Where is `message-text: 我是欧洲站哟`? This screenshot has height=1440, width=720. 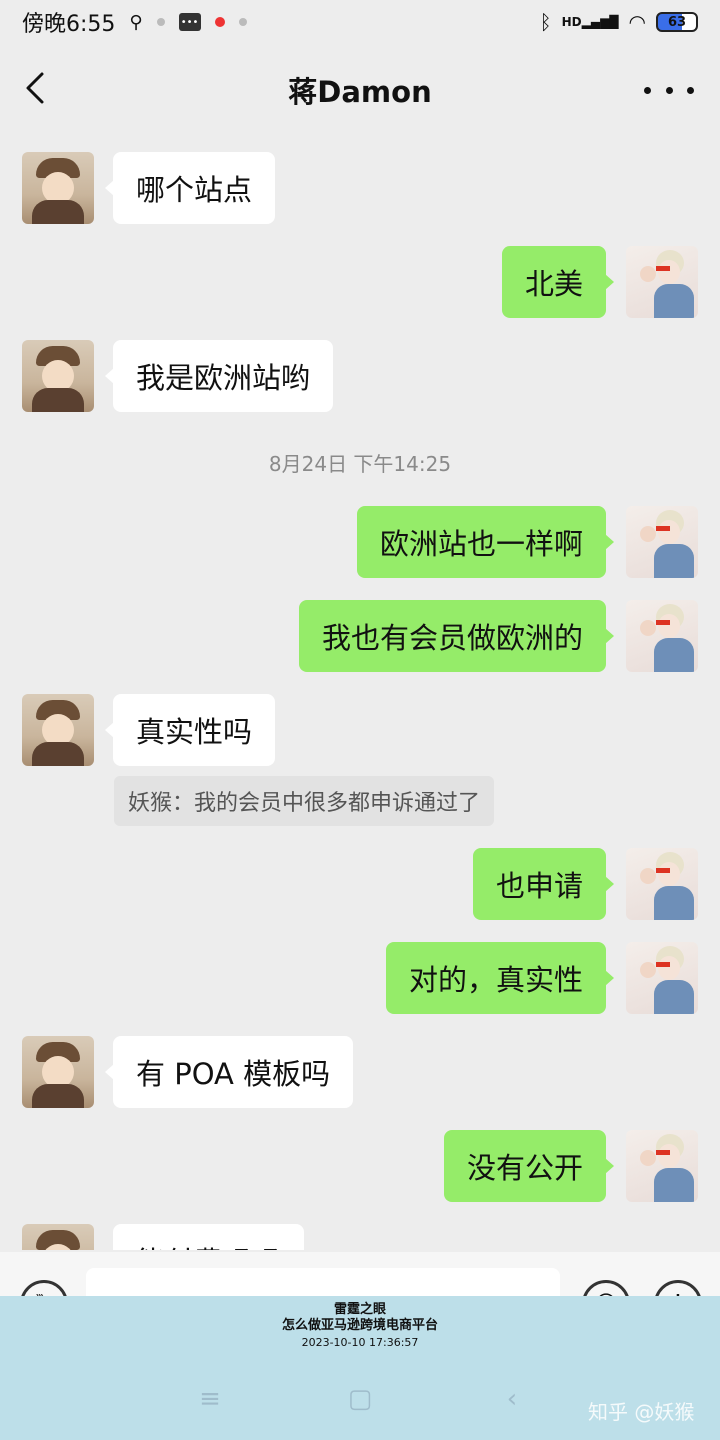 message-text: 我是欧洲站哟 is located at coordinates (223, 378).